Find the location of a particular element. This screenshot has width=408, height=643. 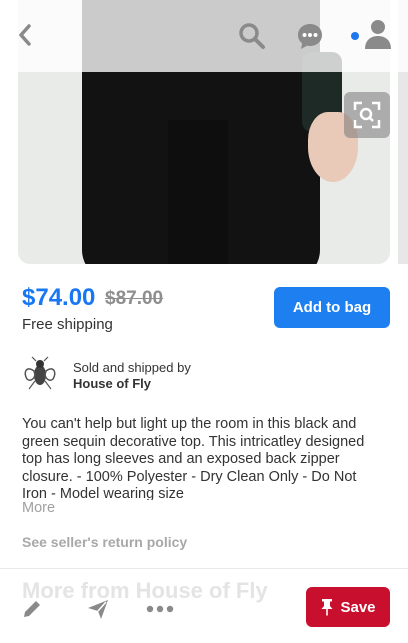

chat-bubble-icon is located at coordinates (310, 36).